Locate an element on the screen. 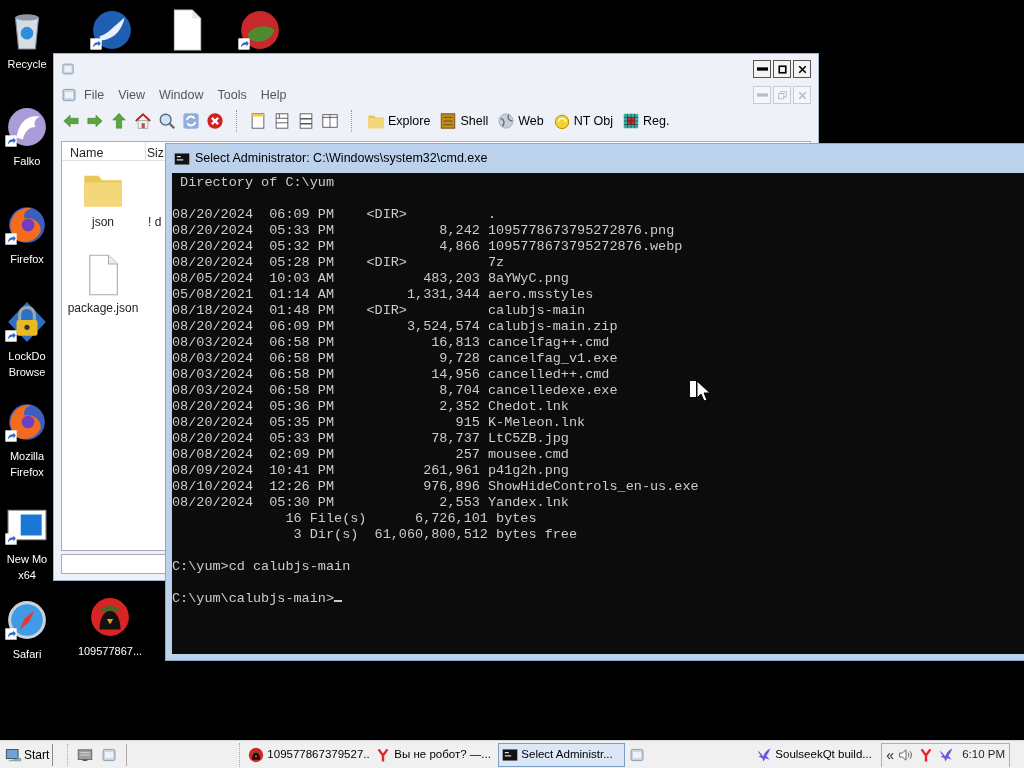 Image resolution: width=1024 pixels, height=768 pixels. console-line: 08/20/2024 05:33 PM 78,737 LtC5ZB.jpg is located at coordinates (370, 439).